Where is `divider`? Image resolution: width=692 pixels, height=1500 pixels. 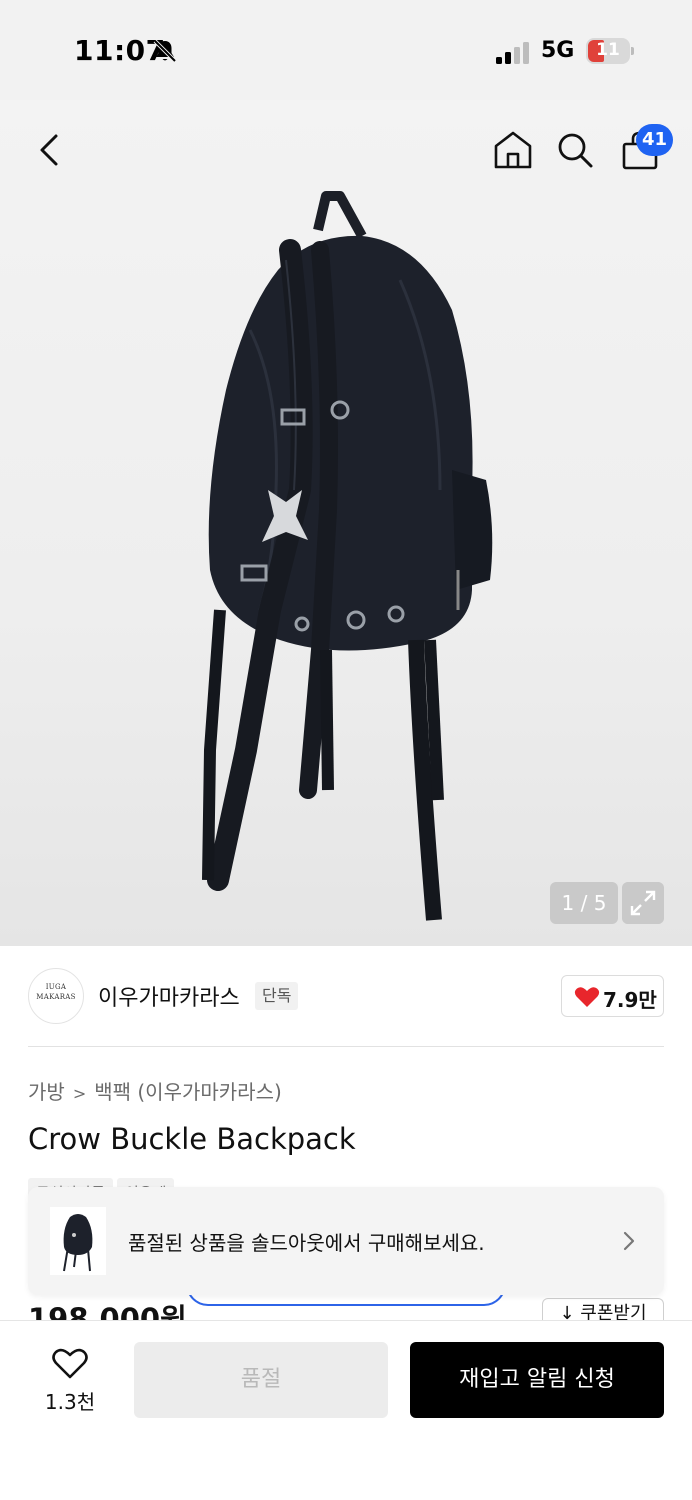
divider is located at coordinates (346, 1046).